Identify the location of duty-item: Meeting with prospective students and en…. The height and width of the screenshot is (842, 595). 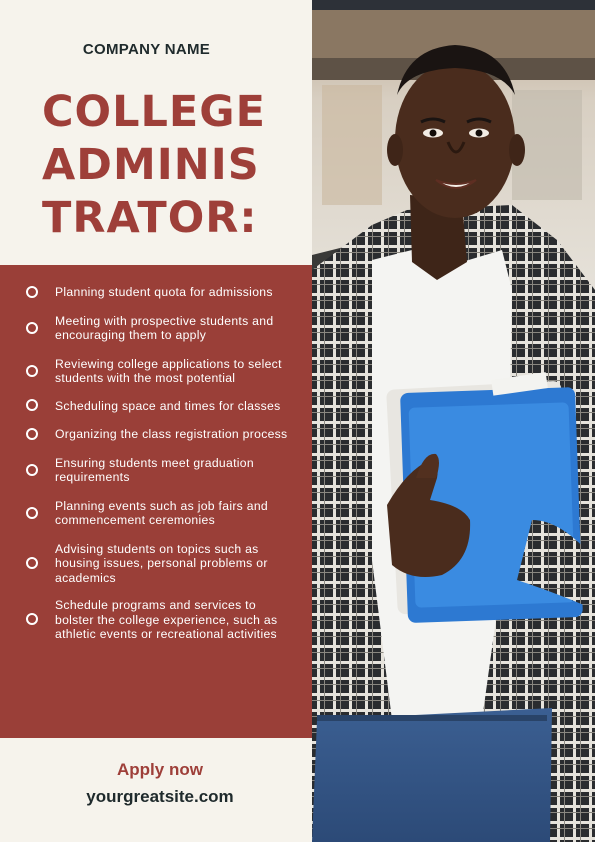
(156, 328).